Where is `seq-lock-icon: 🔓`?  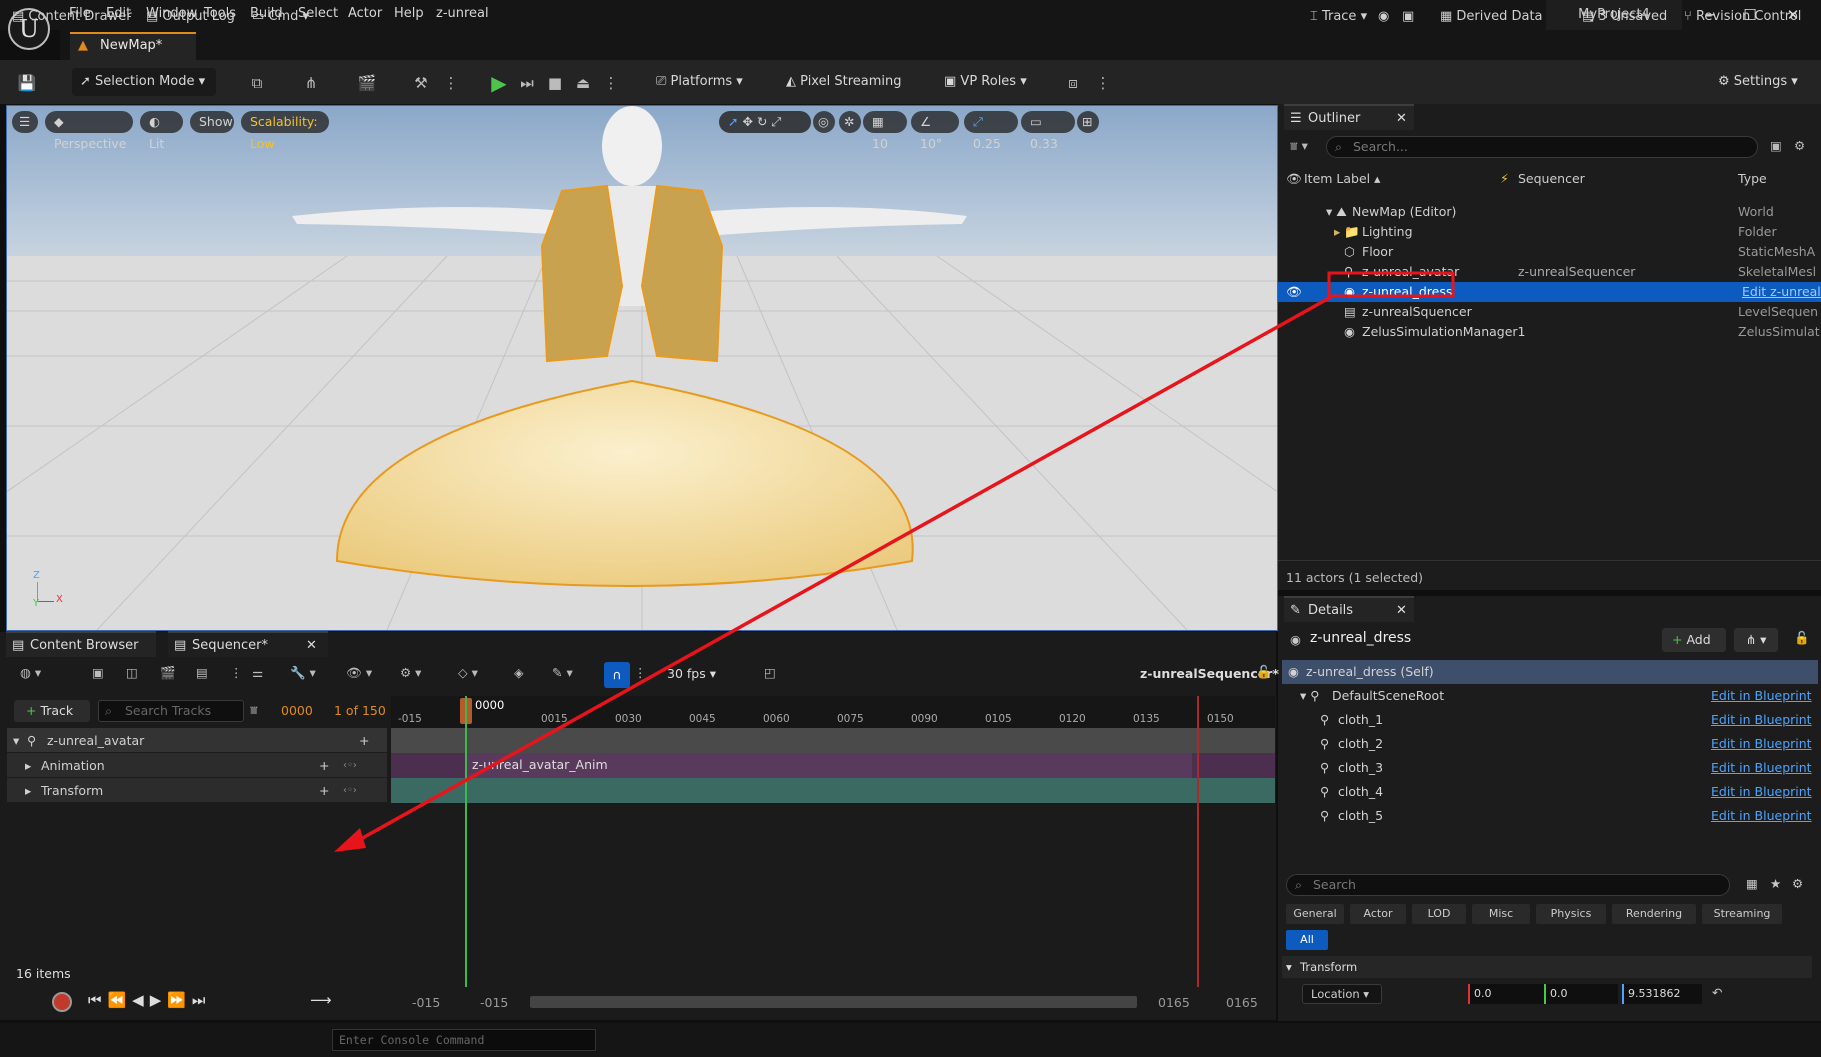
seq-lock-icon: 🔓 is located at coordinates (1264, 672).